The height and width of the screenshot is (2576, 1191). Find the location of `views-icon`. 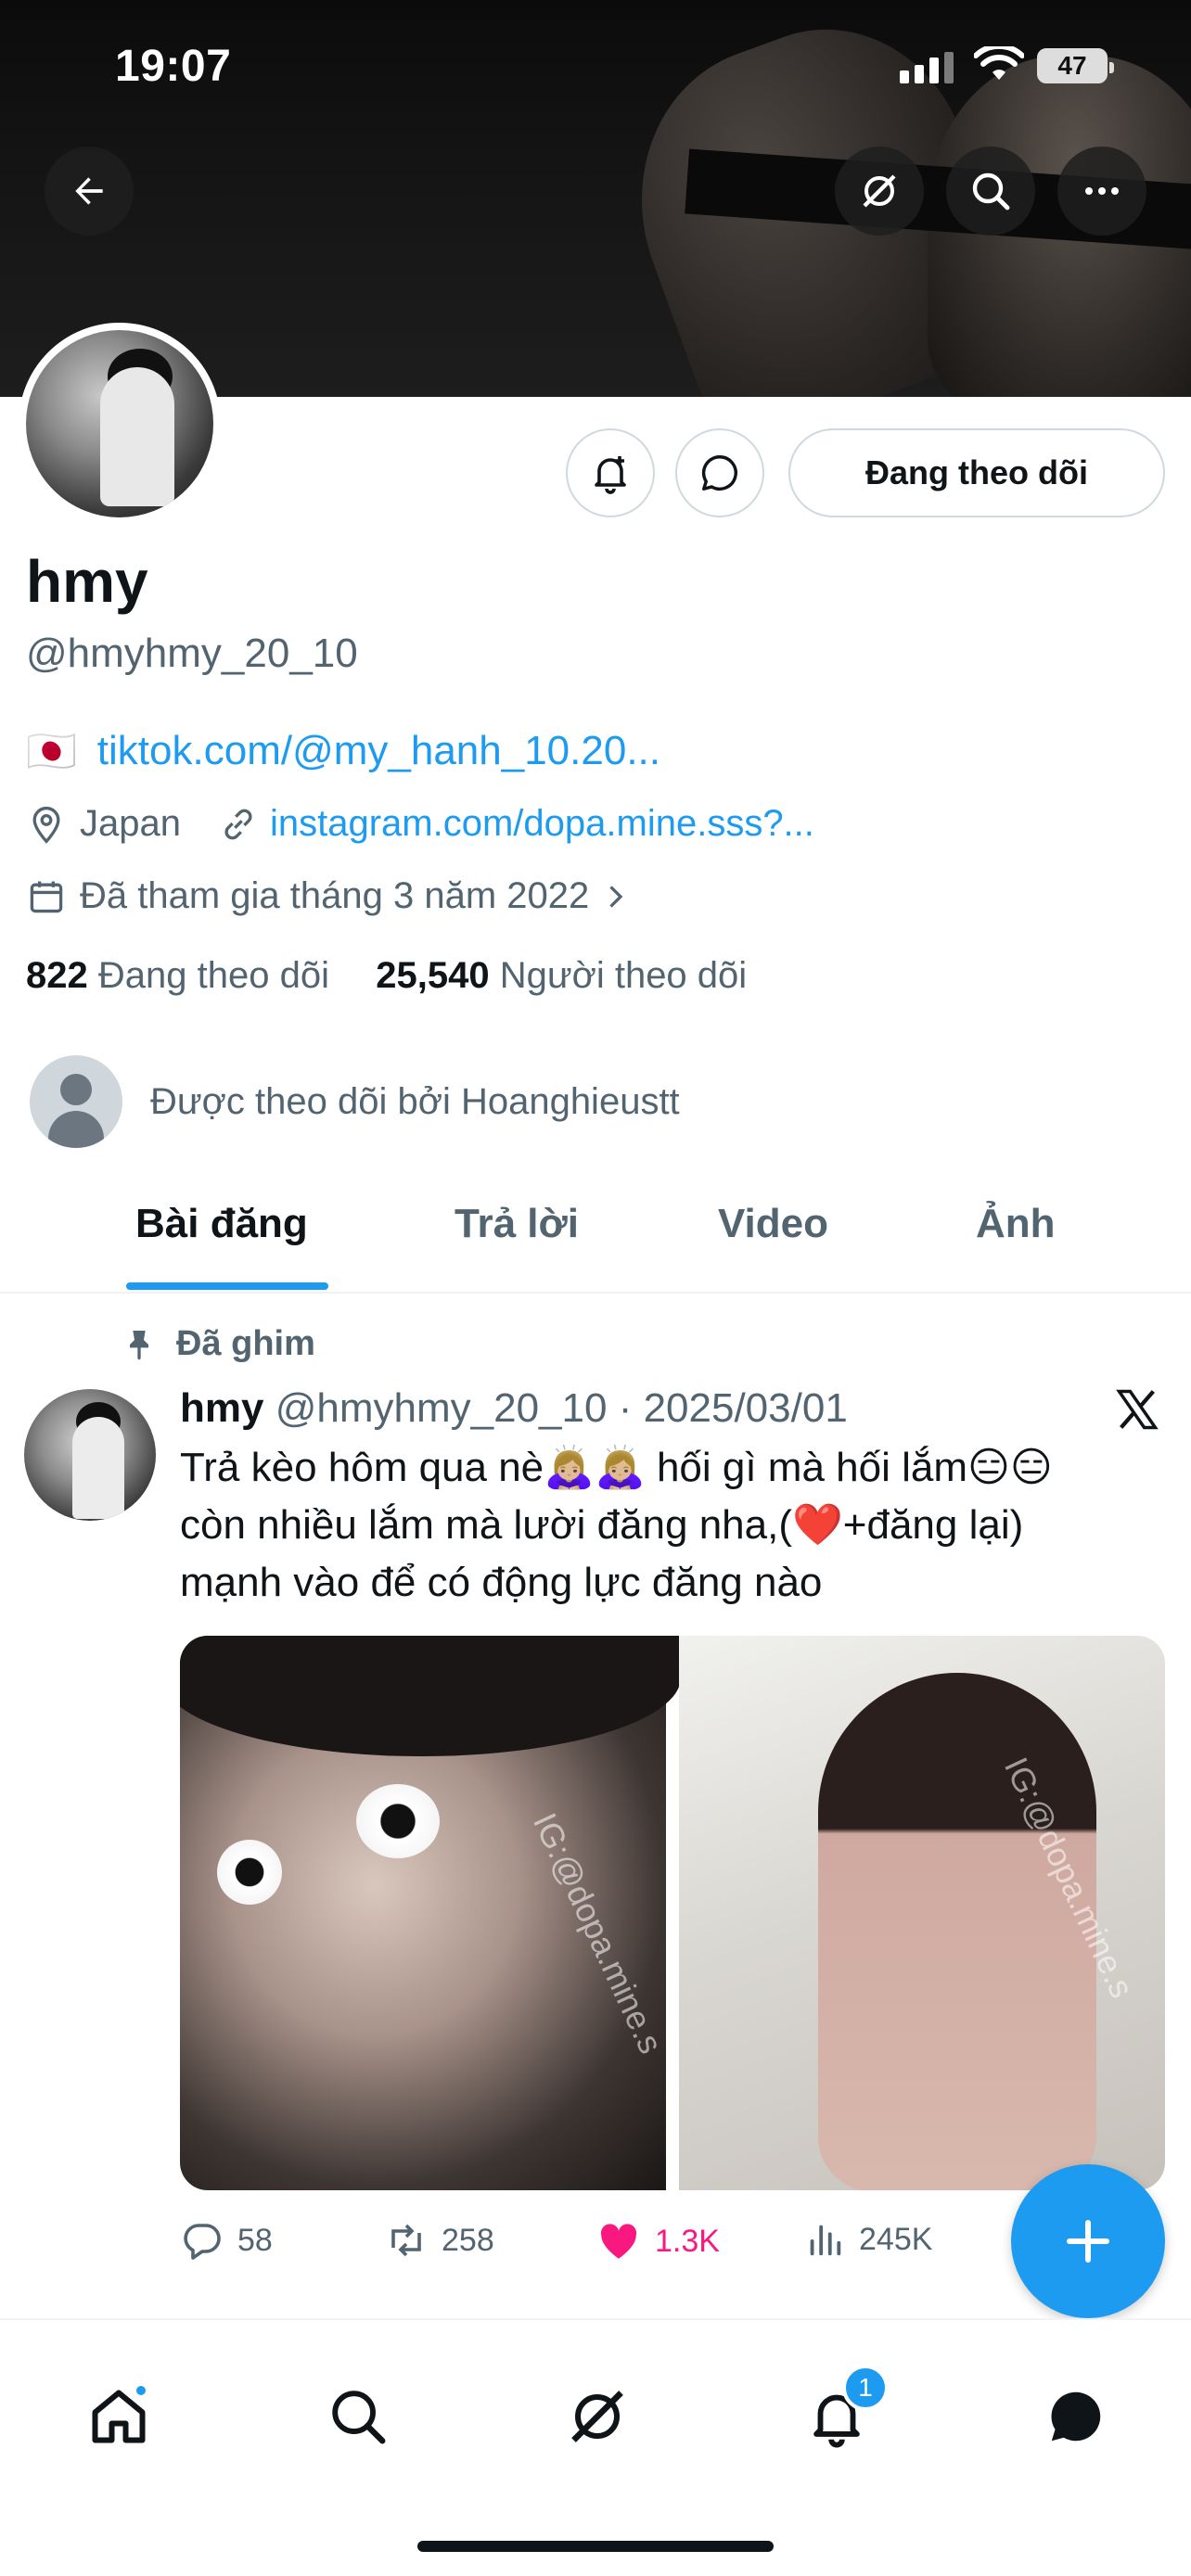

views-icon is located at coordinates (825, 2240).